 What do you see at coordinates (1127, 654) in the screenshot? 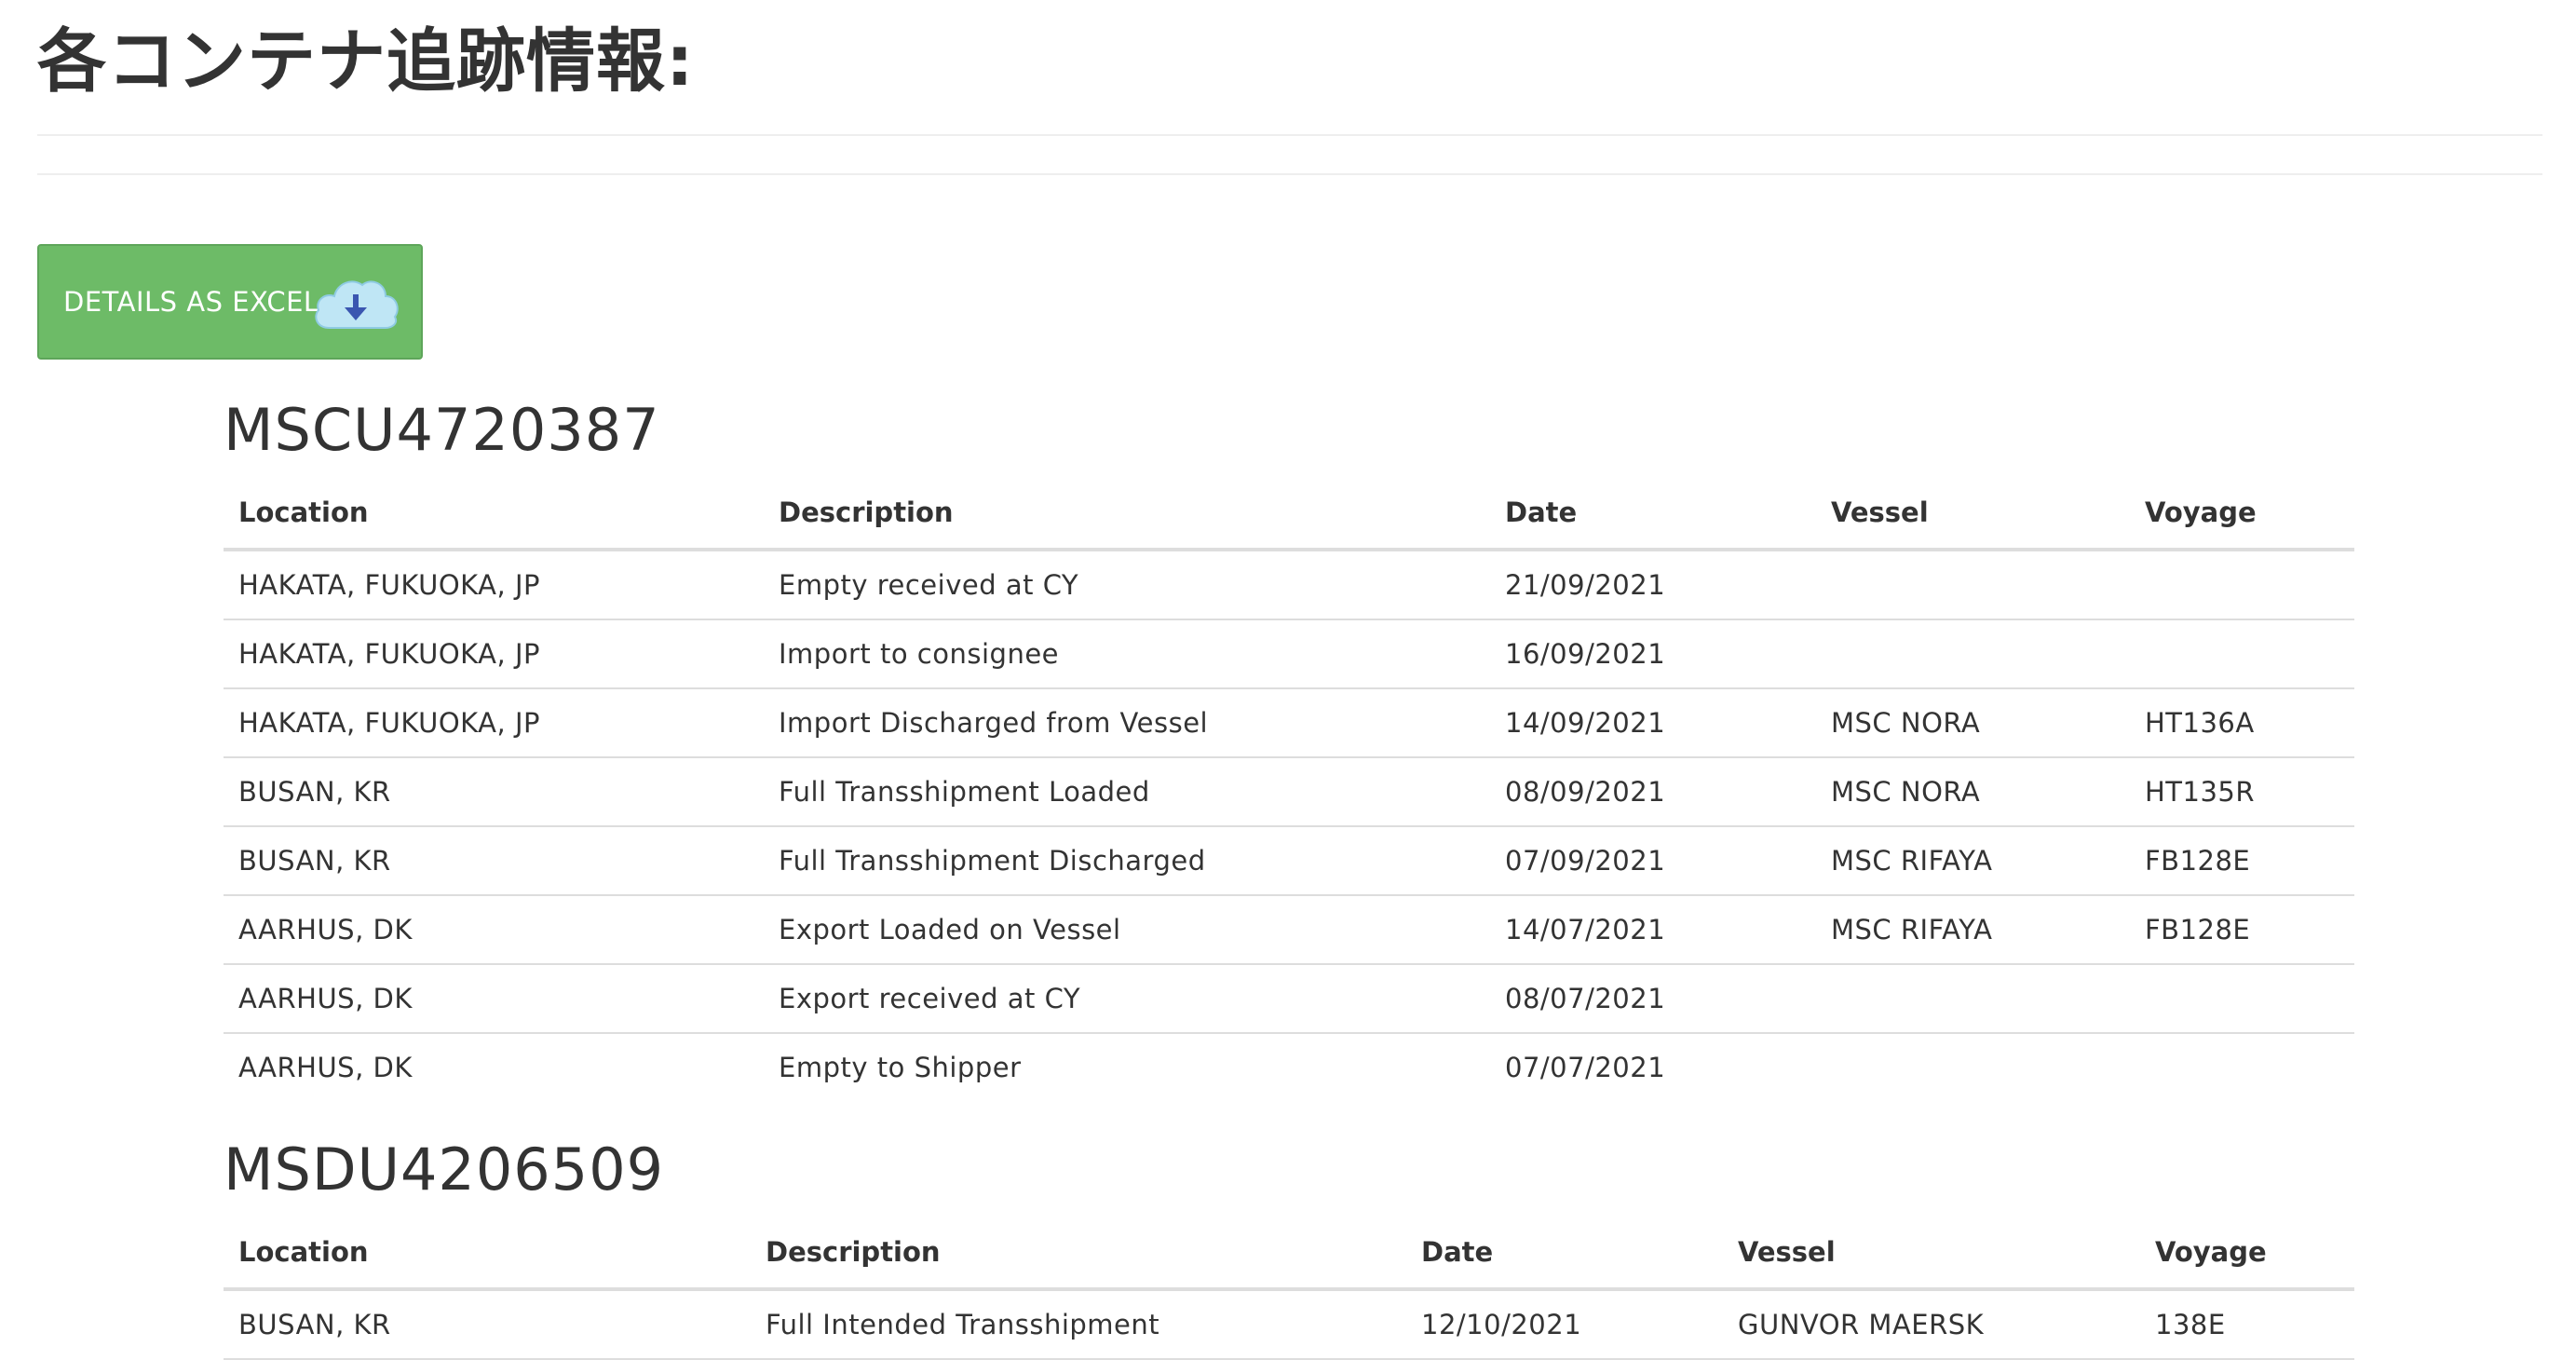
I see `cell-description: Import to consignee` at bounding box center [1127, 654].